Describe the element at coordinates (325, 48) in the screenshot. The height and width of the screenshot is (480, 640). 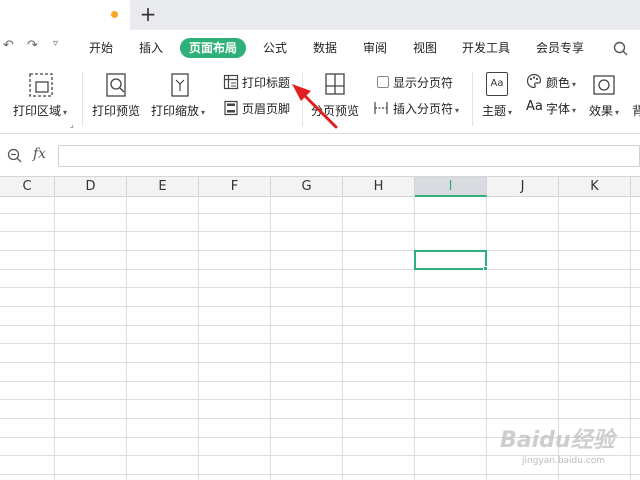
I see `menu-data: 数据` at that location.